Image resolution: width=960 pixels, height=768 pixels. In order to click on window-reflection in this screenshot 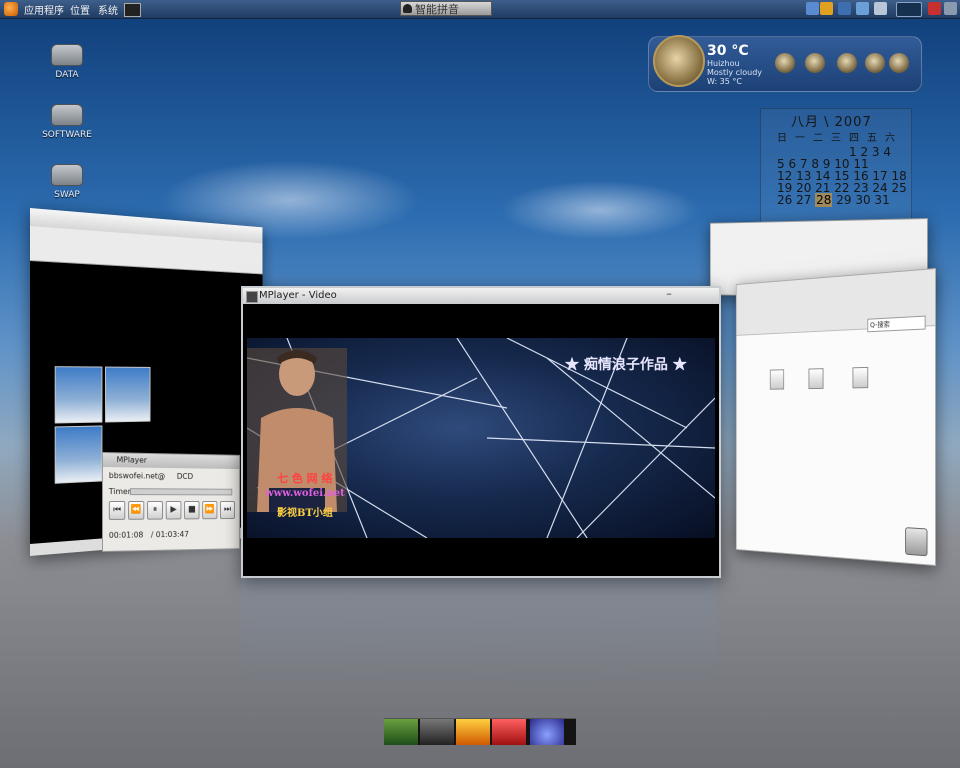, I will do `click(479, 638)`.